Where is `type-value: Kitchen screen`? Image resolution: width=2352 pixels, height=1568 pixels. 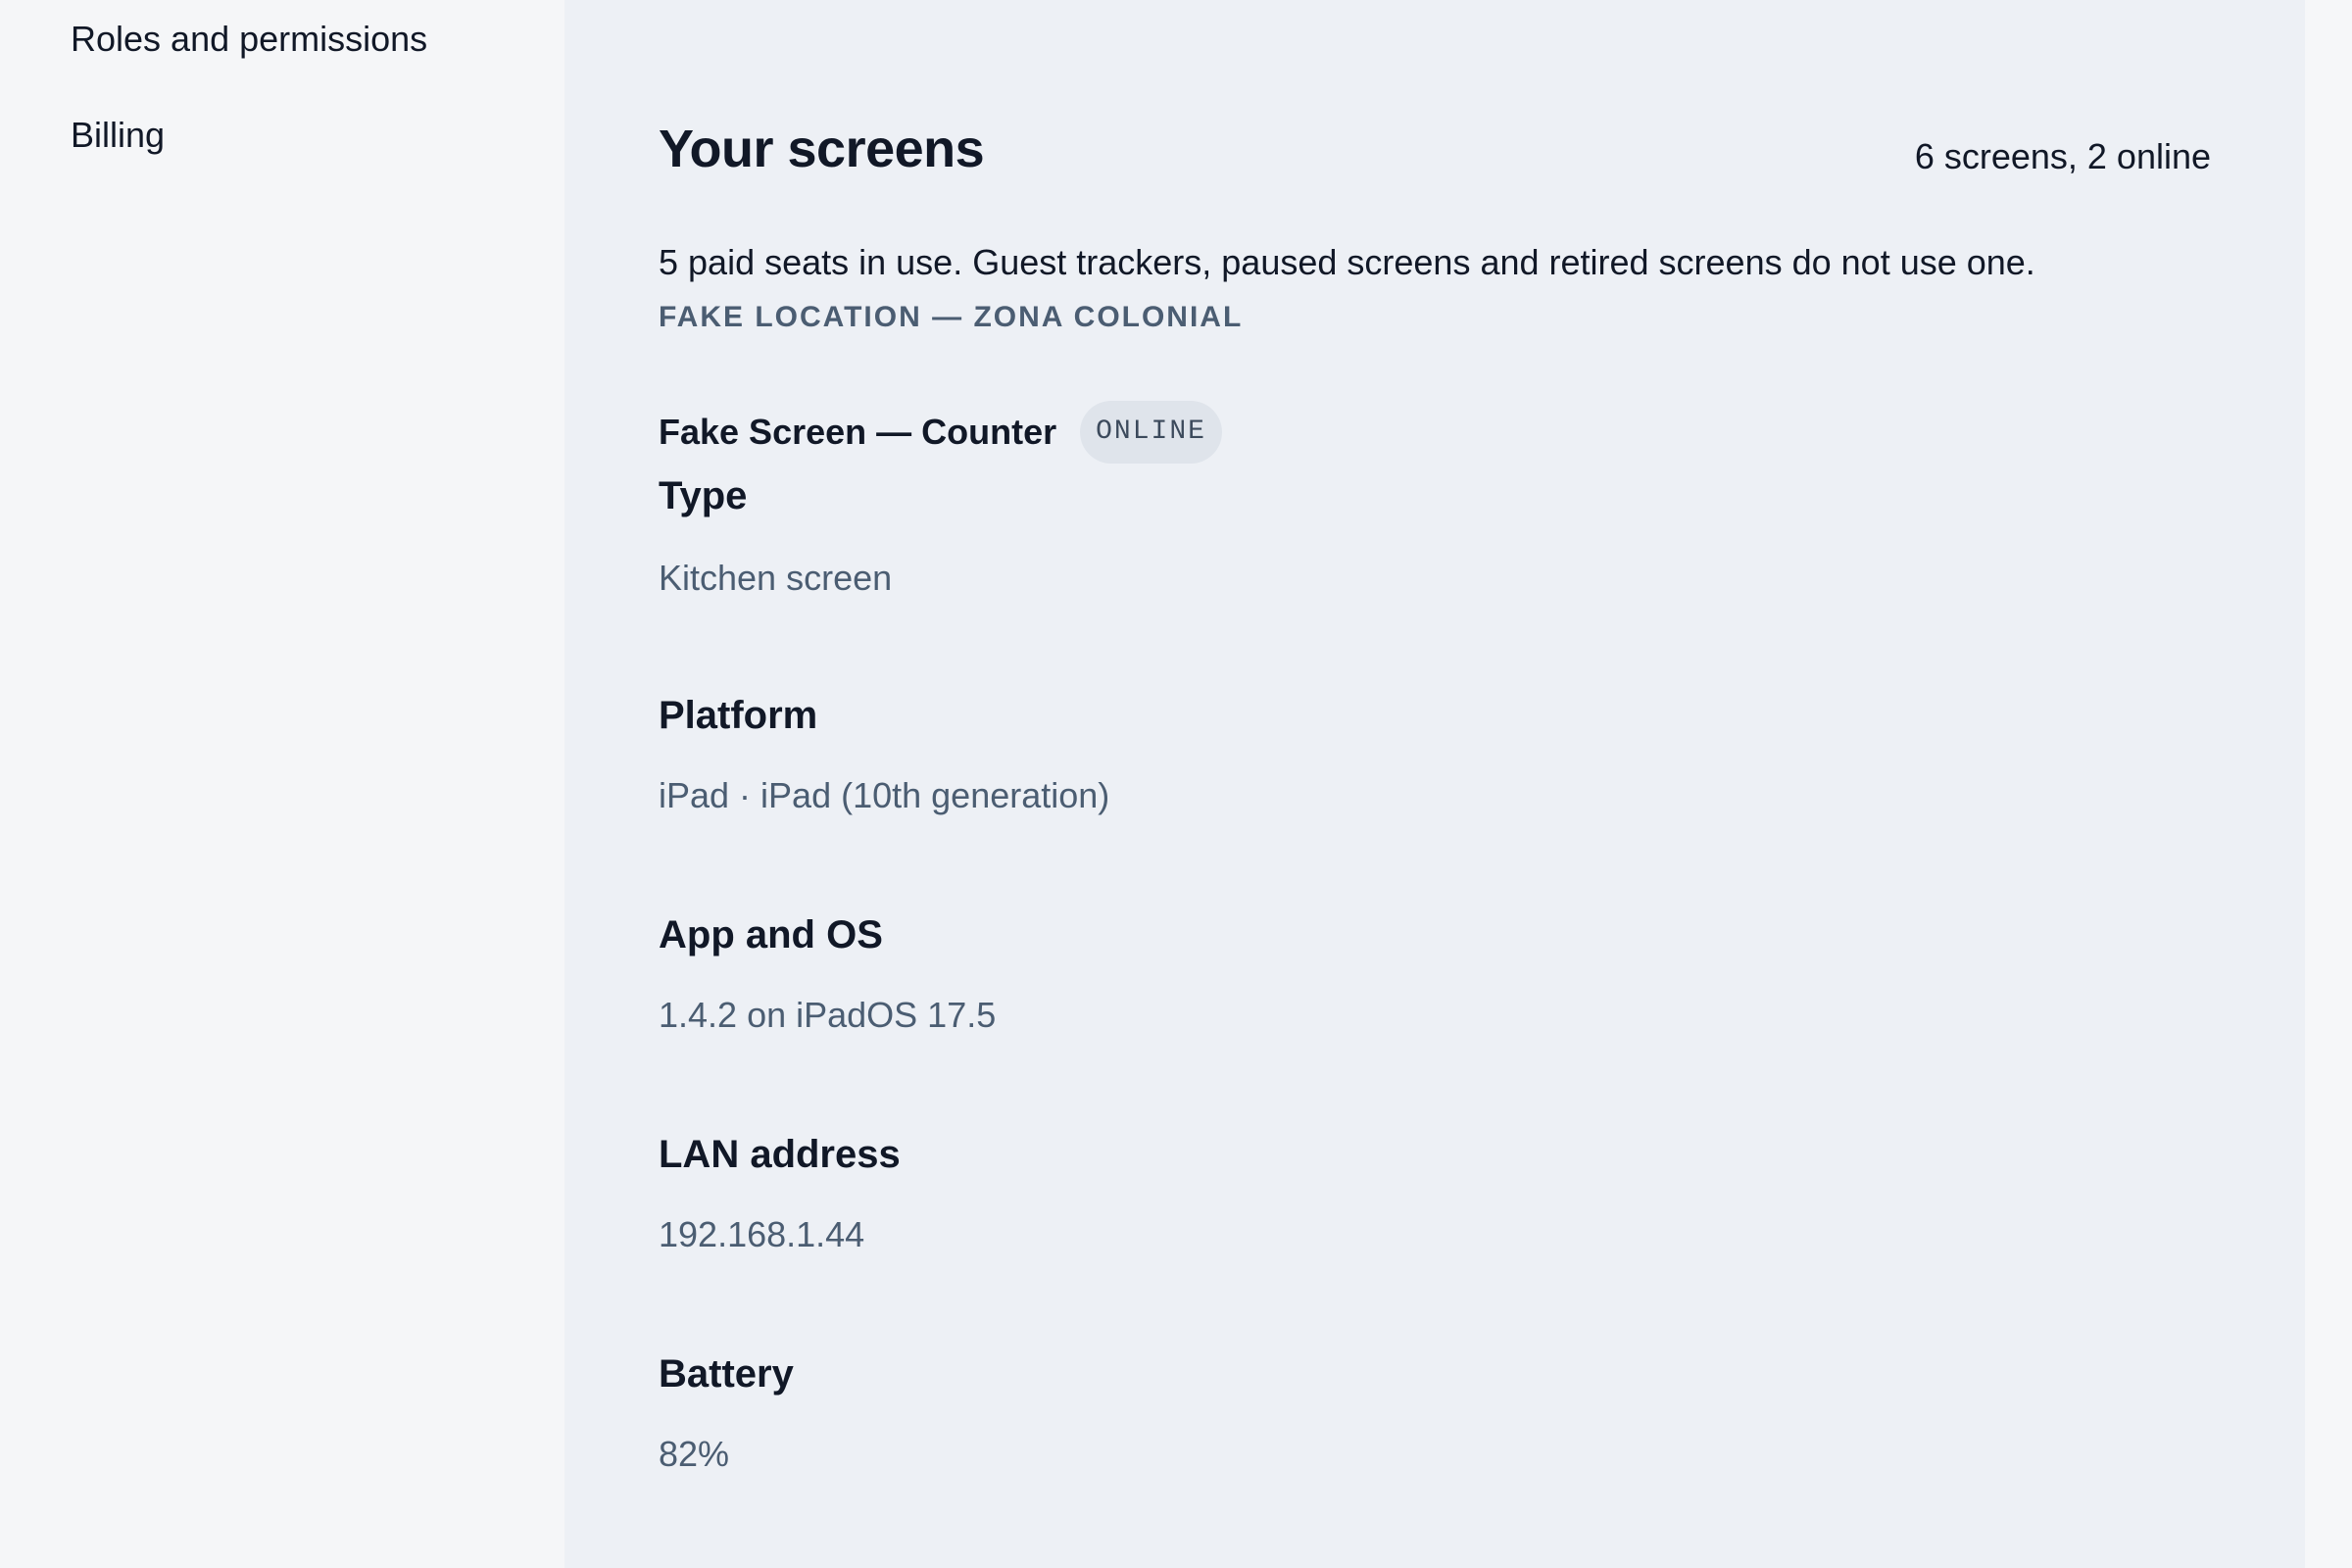
type-value: Kitchen screen is located at coordinates (776, 578).